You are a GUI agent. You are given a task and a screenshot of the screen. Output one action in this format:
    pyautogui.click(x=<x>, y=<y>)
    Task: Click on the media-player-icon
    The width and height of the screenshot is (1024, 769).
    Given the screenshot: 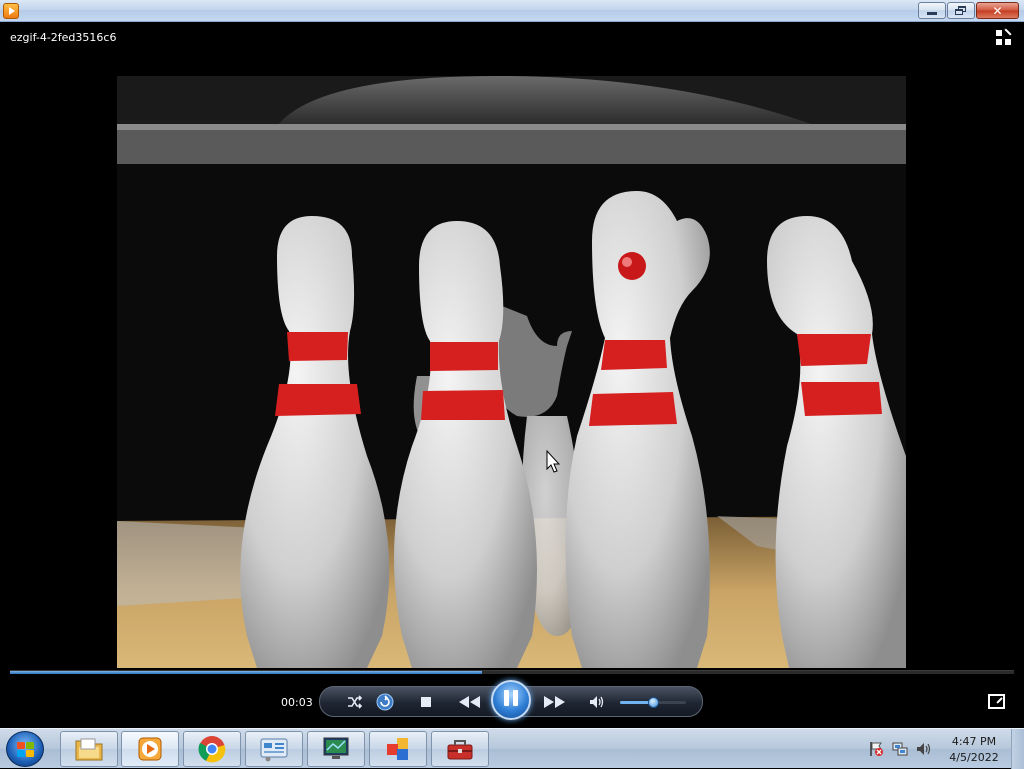 What is the action you would take?
    pyautogui.click(x=150, y=749)
    